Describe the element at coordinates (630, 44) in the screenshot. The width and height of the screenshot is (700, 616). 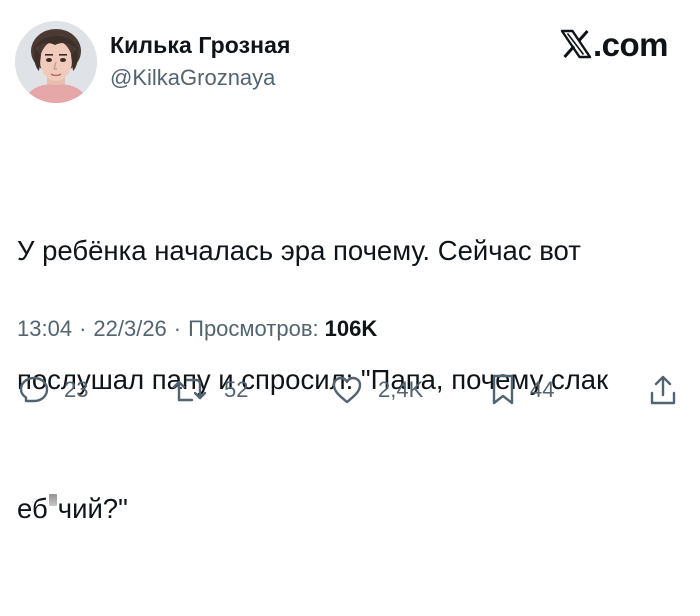
I see `brand-label: .com` at that location.